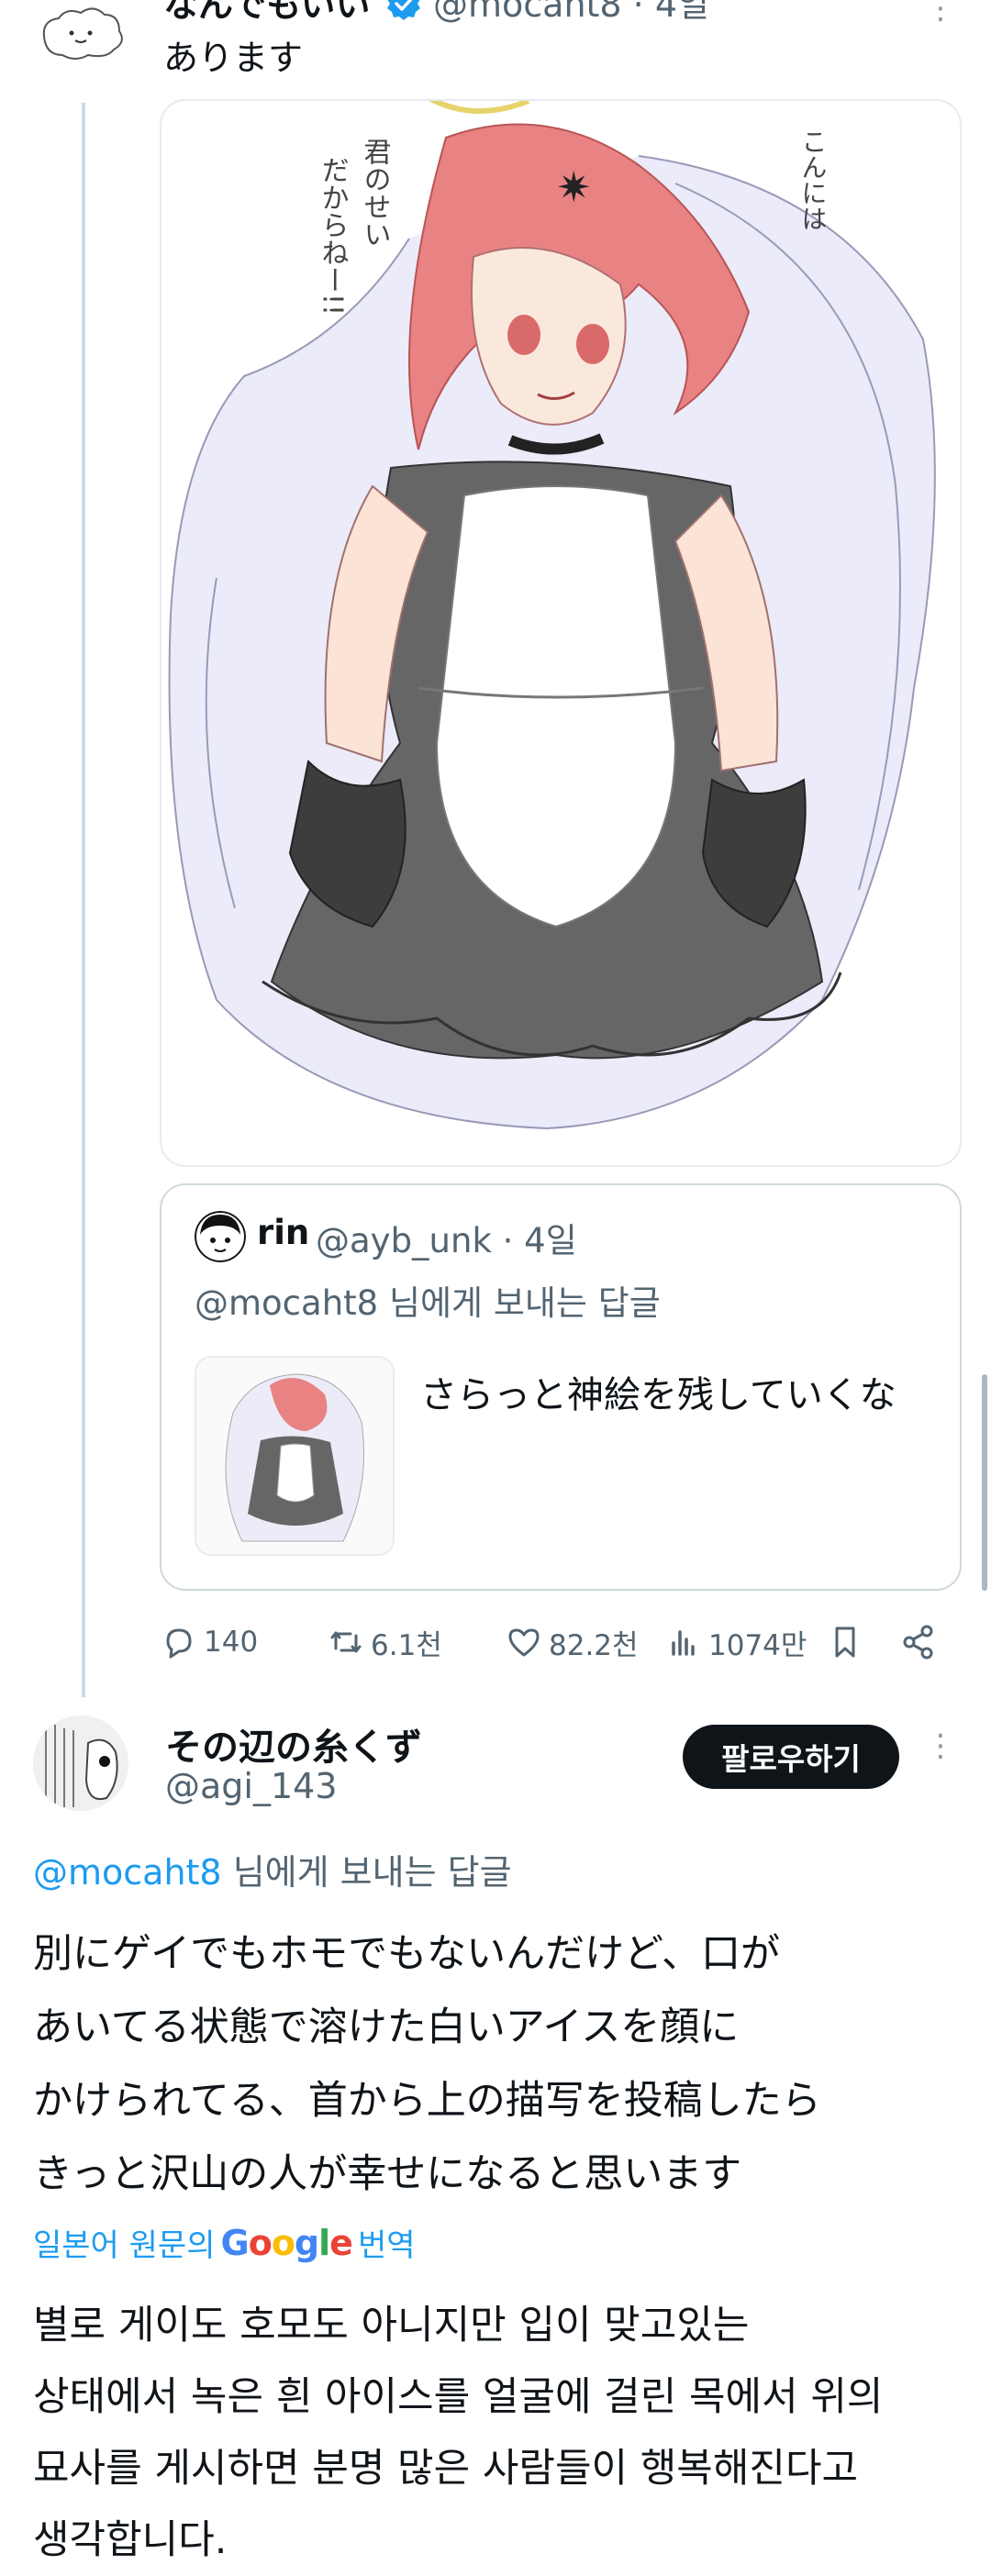 This screenshot has height=2576, width=991. Describe the element at coordinates (387, 2174) in the screenshot. I see `tweet-text-line: きっと沢山の人が幸せになると思います` at that location.